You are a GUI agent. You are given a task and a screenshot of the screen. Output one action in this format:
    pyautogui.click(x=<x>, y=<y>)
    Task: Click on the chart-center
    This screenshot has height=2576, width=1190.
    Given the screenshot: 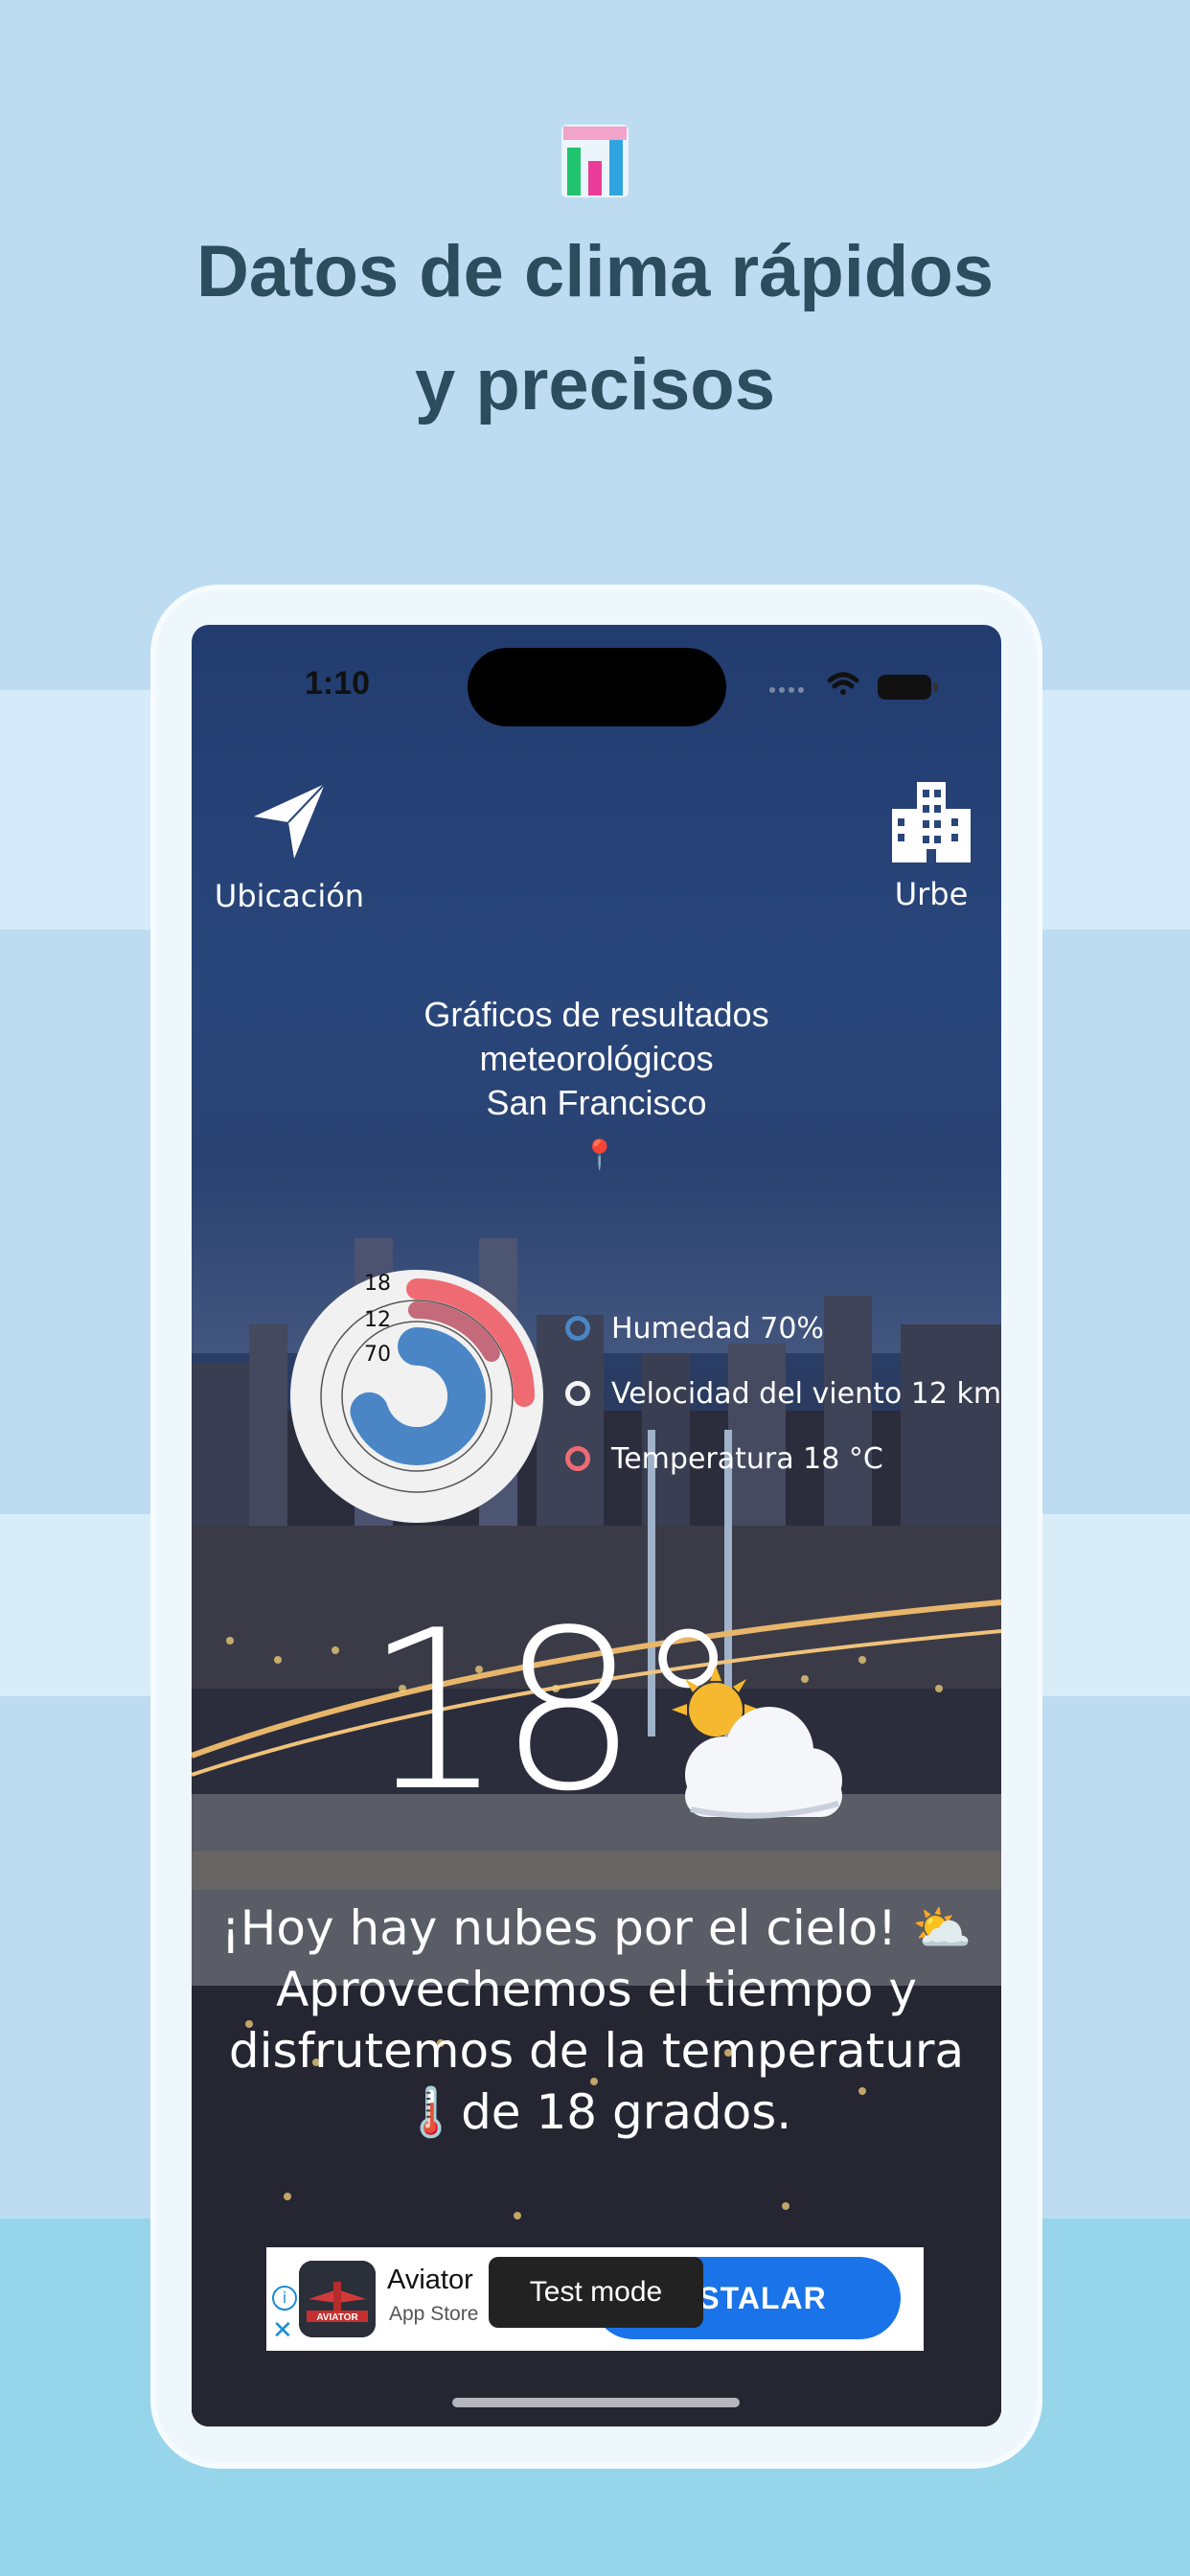 What is the action you would take?
    pyautogui.click(x=417, y=1396)
    